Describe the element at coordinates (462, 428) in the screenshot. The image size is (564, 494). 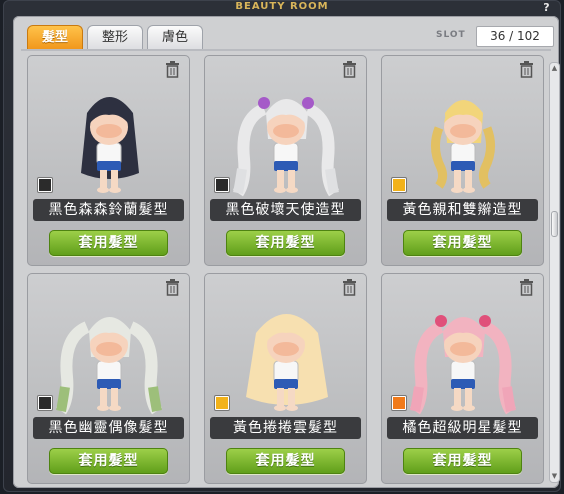
I see `style-name: 橘色超級明星髮型` at that location.